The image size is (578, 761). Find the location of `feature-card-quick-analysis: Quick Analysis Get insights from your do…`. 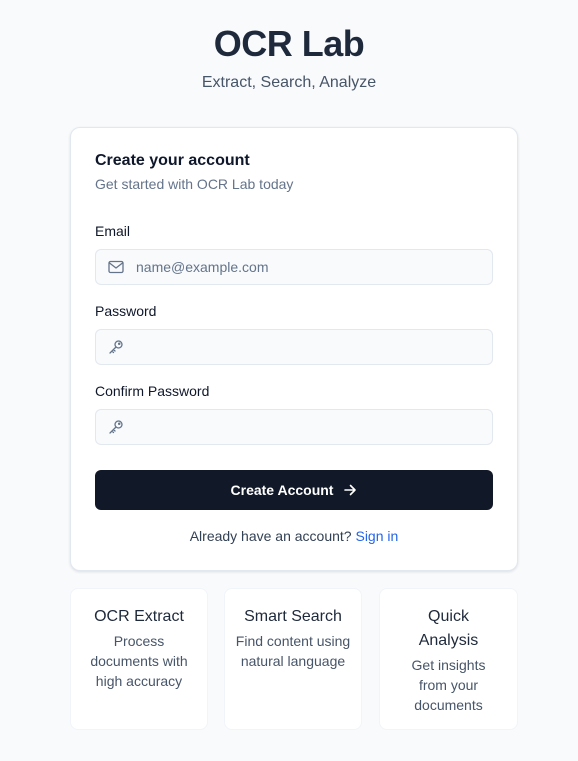

feature-card-quick-analysis: Quick Analysis Get insights from your do… is located at coordinates (448, 659).